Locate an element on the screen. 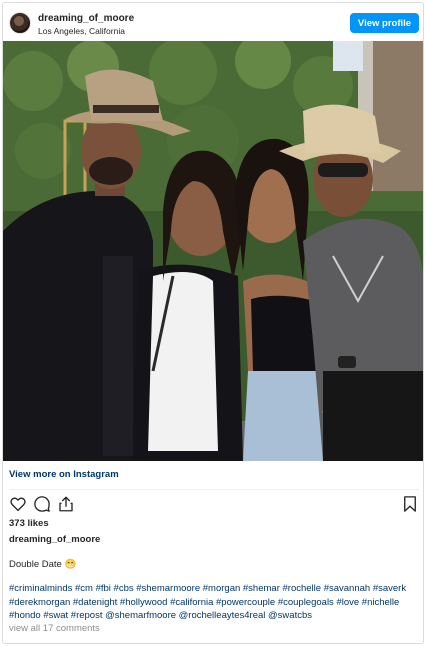 The image size is (426, 646). avatar is located at coordinates (20, 23).